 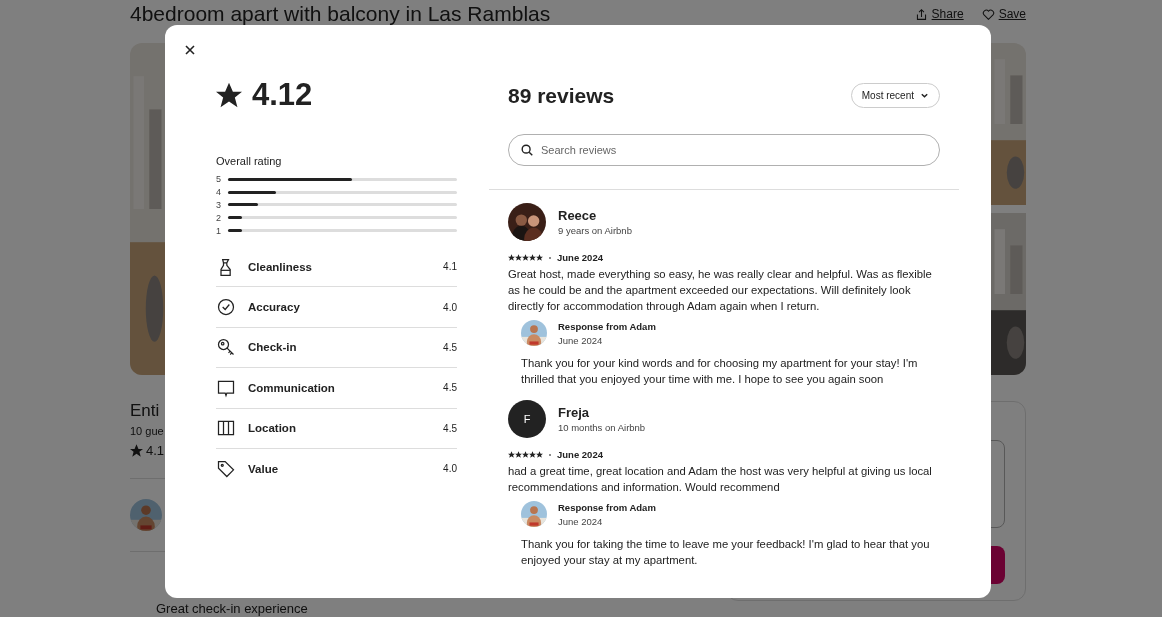 What do you see at coordinates (924, 95) in the screenshot?
I see `chevron-down-icon` at bounding box center [924, 95].